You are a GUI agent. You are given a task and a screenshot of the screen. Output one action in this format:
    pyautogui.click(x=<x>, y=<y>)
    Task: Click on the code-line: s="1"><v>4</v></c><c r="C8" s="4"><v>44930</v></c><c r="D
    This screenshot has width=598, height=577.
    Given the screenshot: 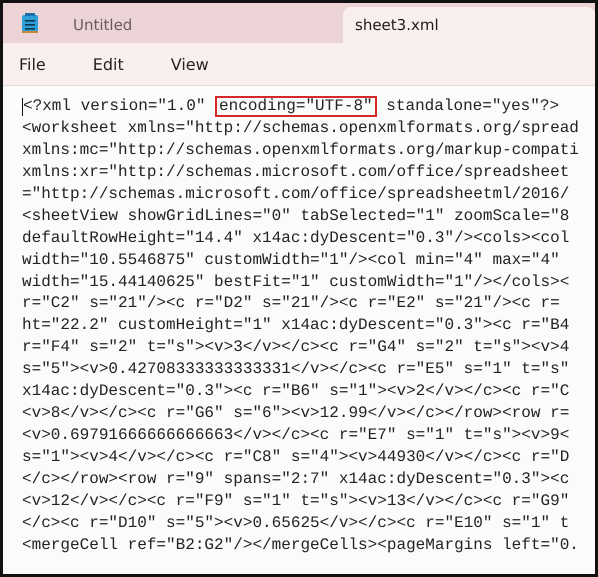 What is the action you would take?
    pyautogui.click(x=296, y=457)
    